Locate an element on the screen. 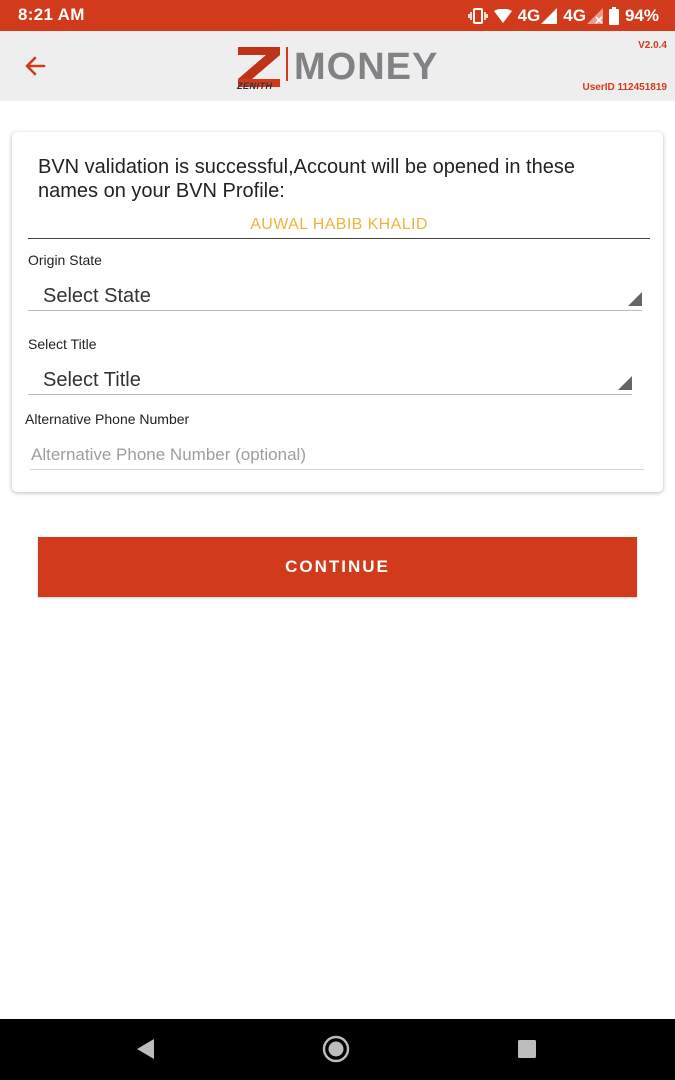  signal-x-icon is located at coordinates (594, 15).